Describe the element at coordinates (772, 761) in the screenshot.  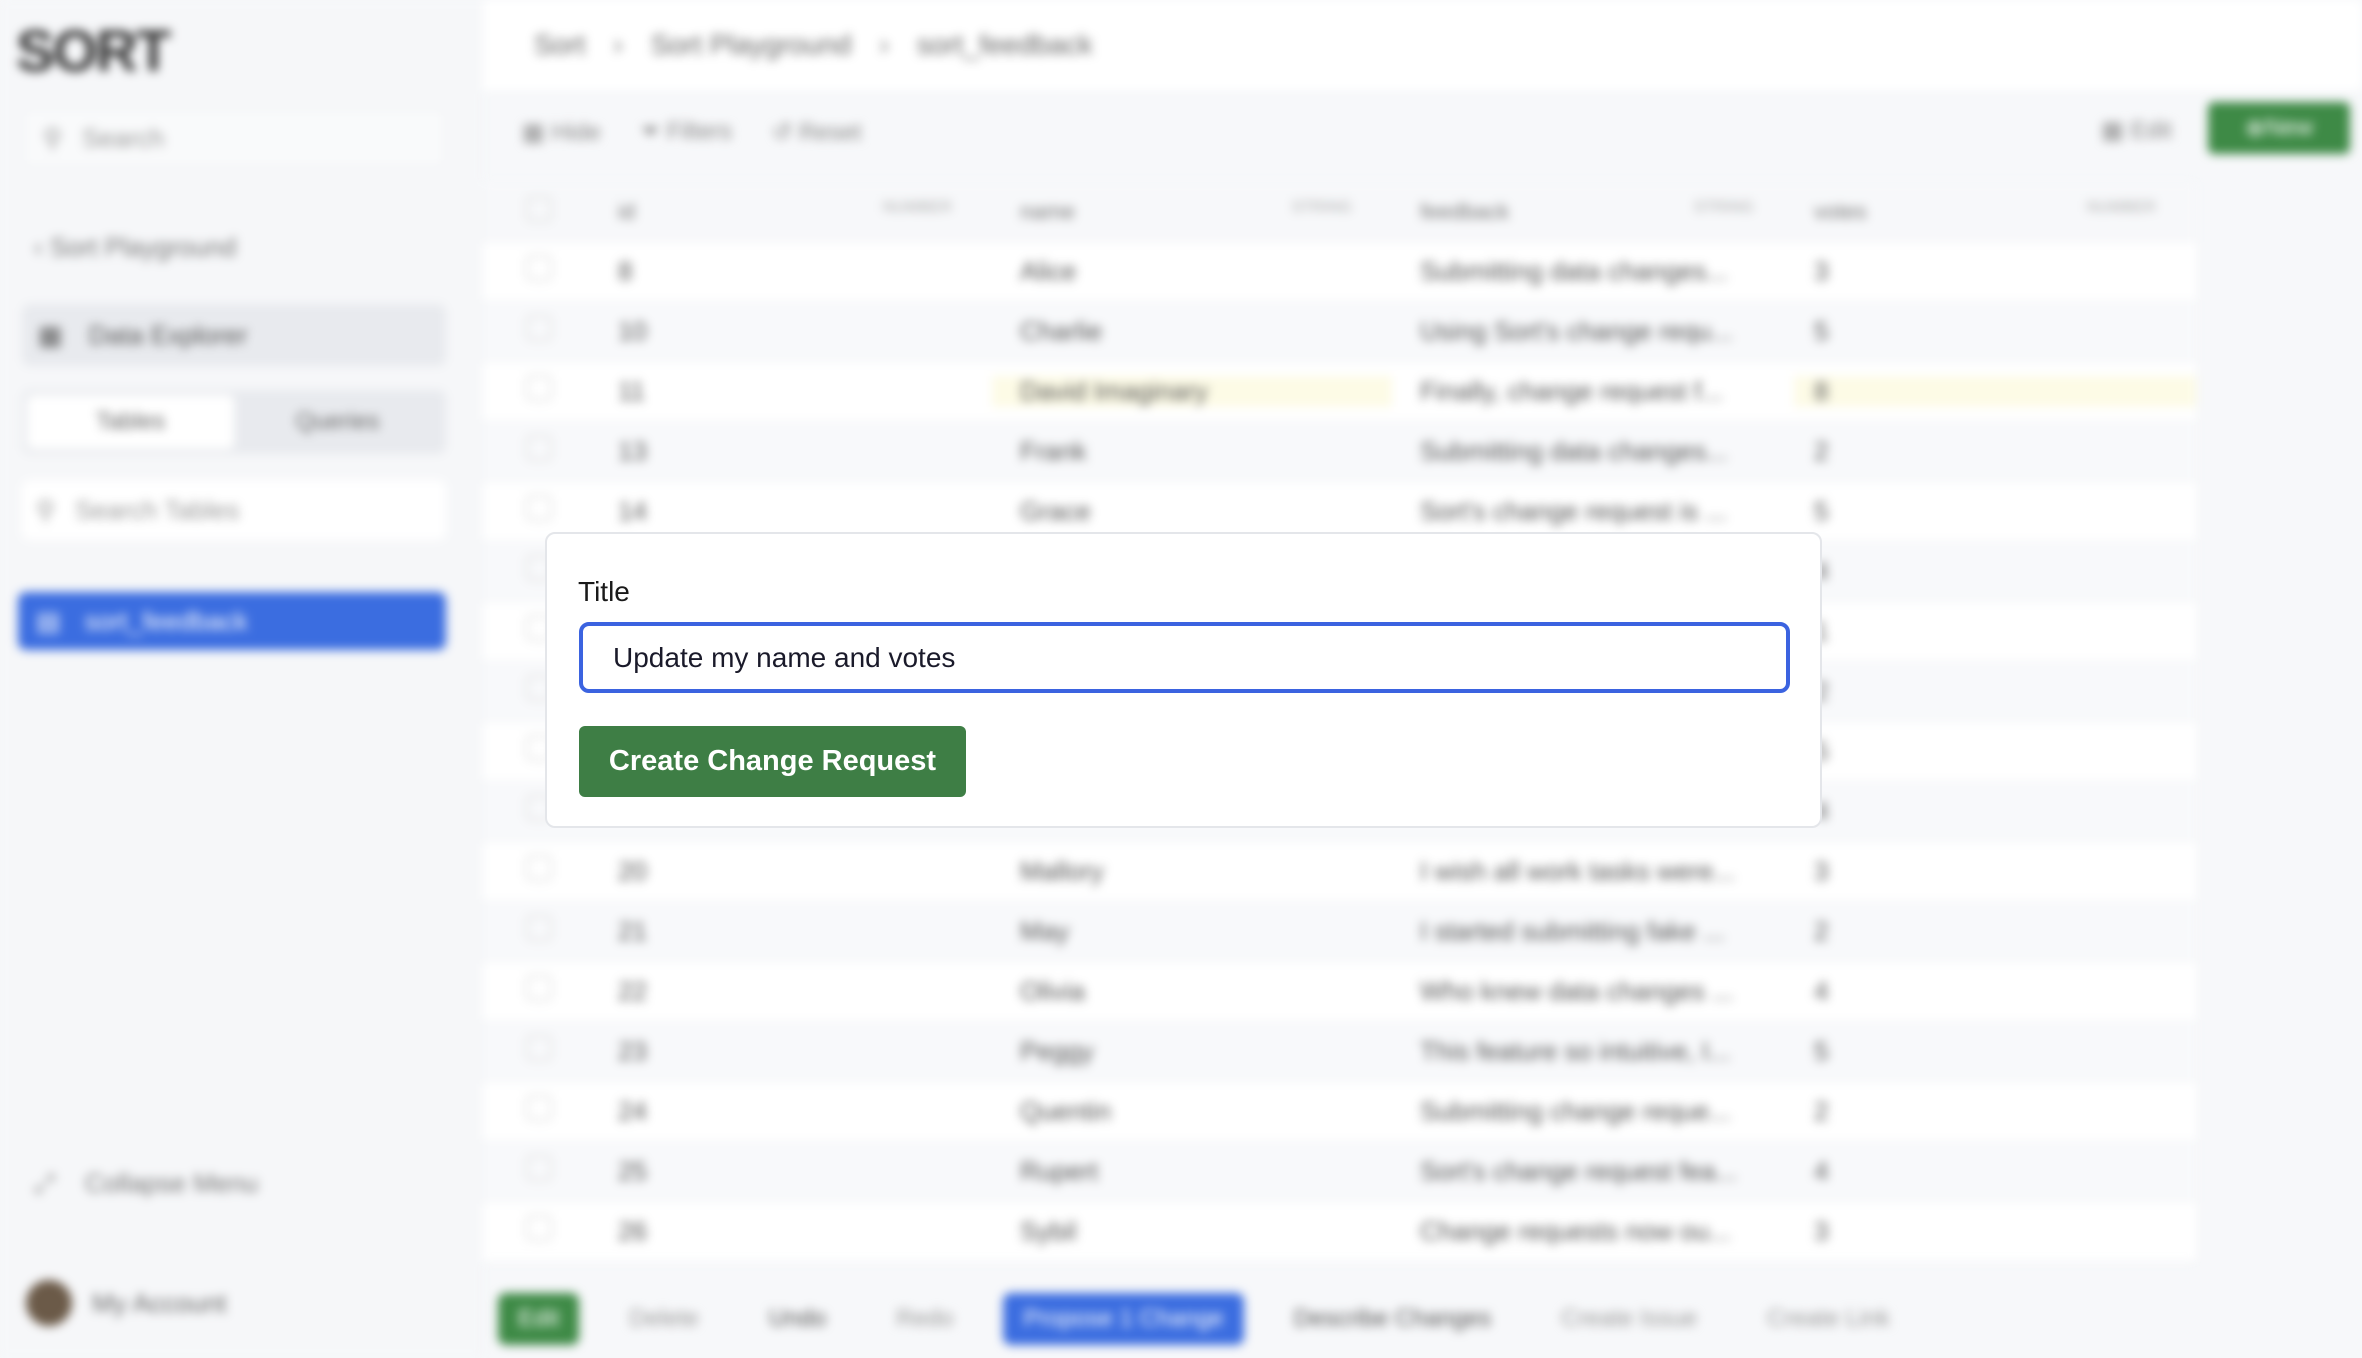
I see `create-change-request-button: Create Change Request` at that location.